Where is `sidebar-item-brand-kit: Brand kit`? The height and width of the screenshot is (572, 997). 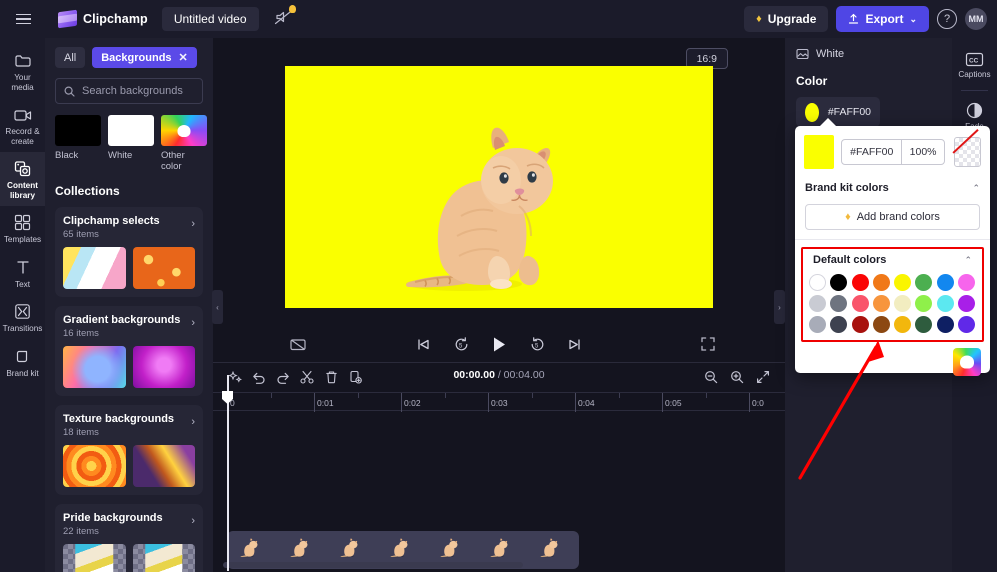 sidebar-item-brand-kit: Brand kit is located at coordinates (22, 362).